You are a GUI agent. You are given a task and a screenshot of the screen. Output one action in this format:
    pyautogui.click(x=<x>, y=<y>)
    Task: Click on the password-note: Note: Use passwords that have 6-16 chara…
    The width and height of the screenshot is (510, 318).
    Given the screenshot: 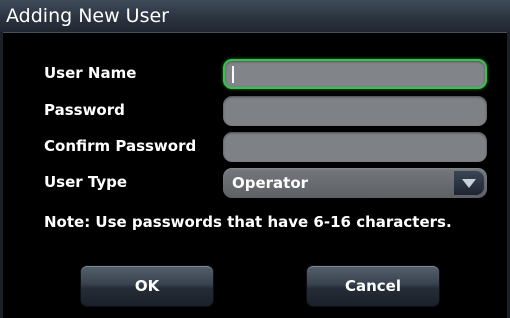 What is the action you would take?
    pyautogui.click(x=248, y=222)
    